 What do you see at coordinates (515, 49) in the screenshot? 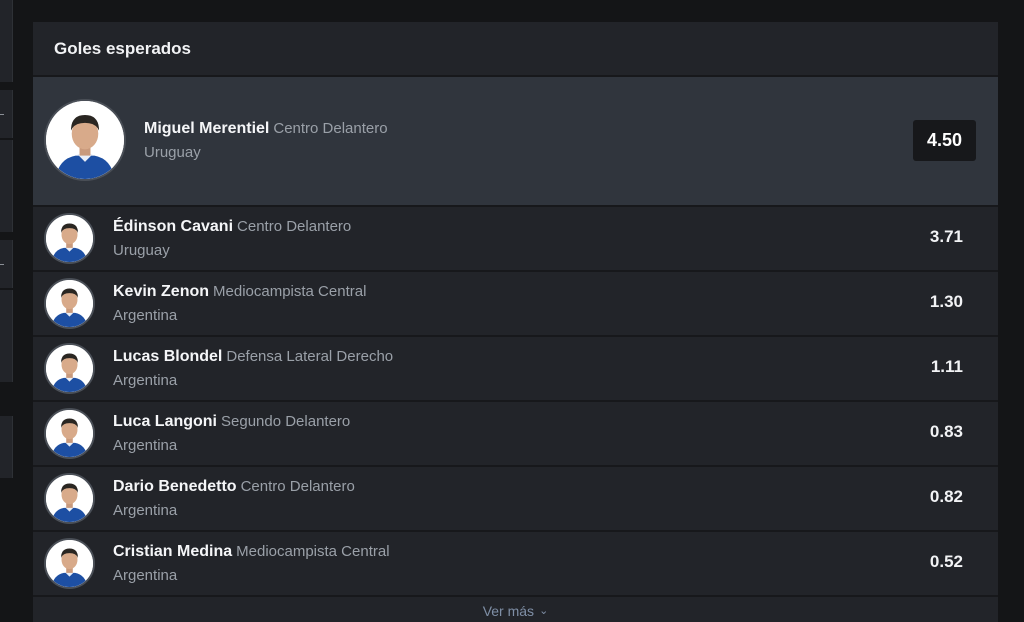
I see `panel-title: Goles esperados` at bounding box center [515, 49].